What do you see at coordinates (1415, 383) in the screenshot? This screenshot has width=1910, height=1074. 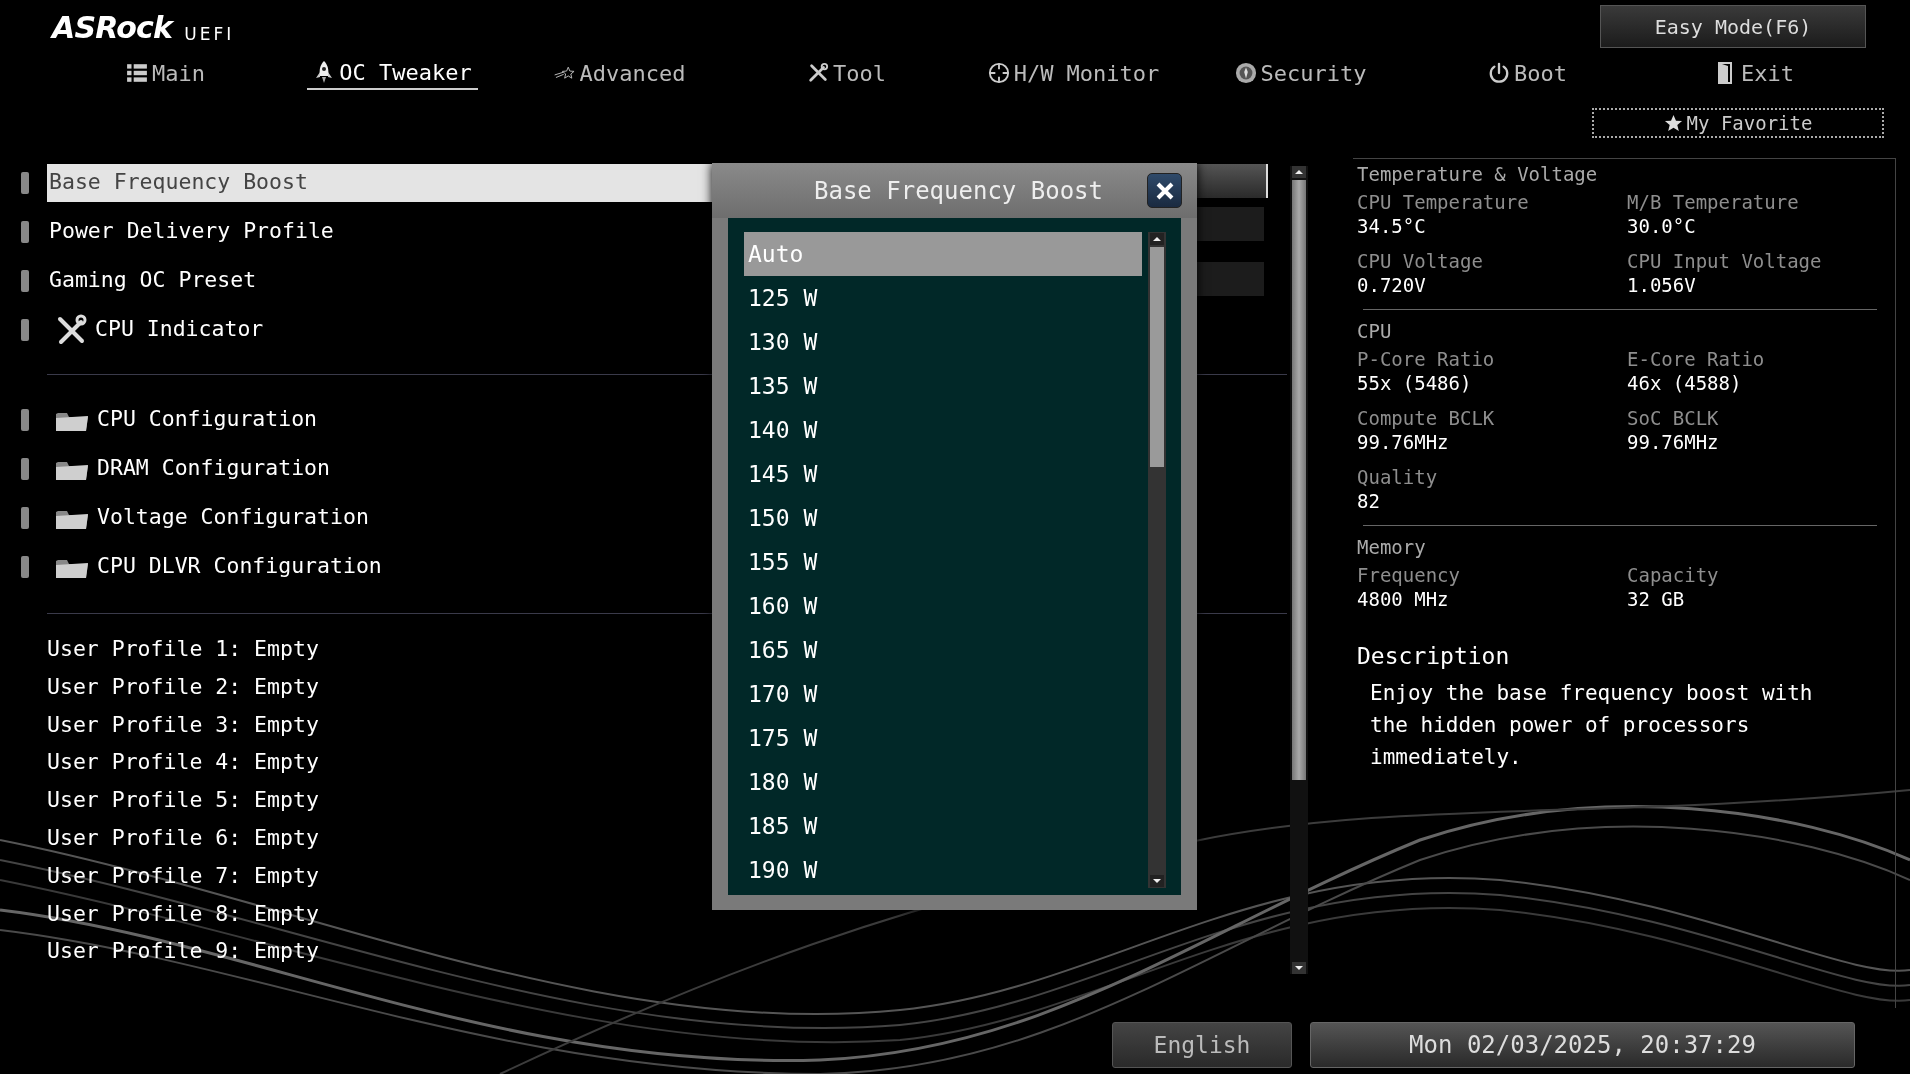 I see `info-value: 55x (5486)` at bounding box center [1415, 383].